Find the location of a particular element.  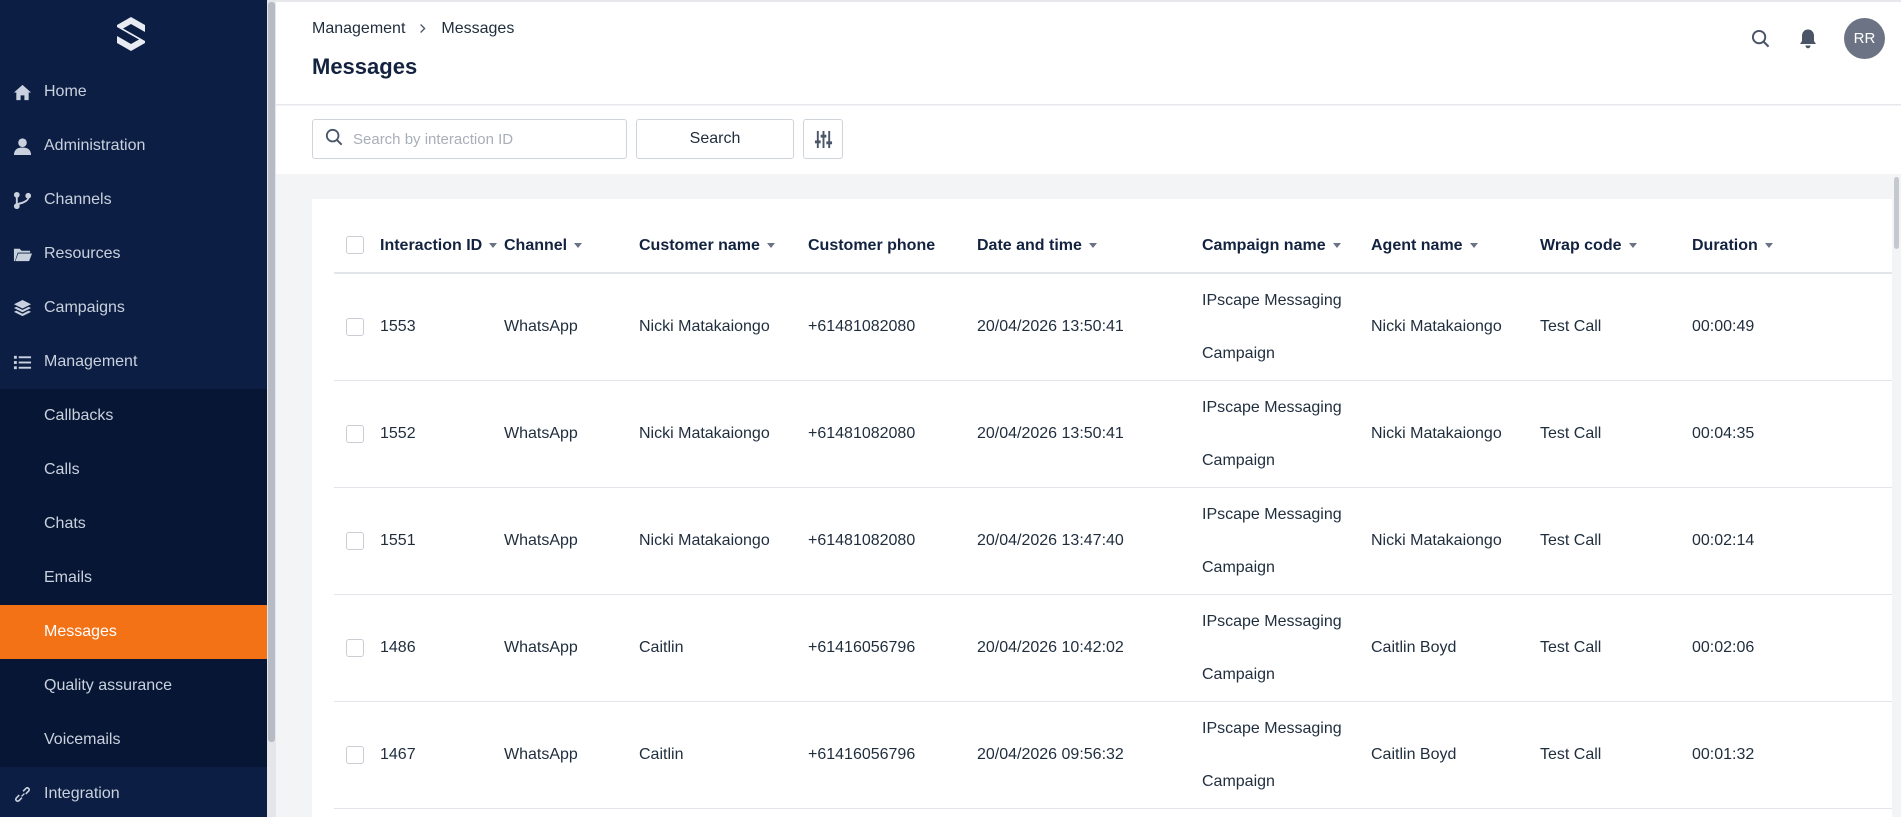

sidebar-item-administration: Administration is located at coordinates (133, 146).